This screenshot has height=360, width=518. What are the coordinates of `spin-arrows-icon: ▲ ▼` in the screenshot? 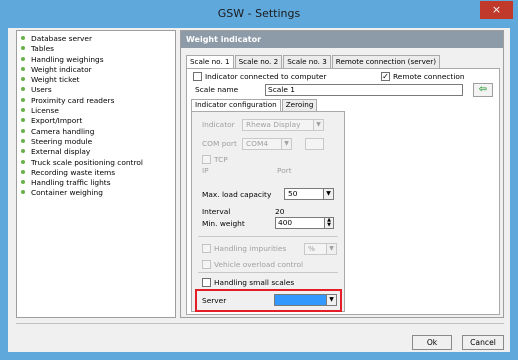 It's located at (328, 223).